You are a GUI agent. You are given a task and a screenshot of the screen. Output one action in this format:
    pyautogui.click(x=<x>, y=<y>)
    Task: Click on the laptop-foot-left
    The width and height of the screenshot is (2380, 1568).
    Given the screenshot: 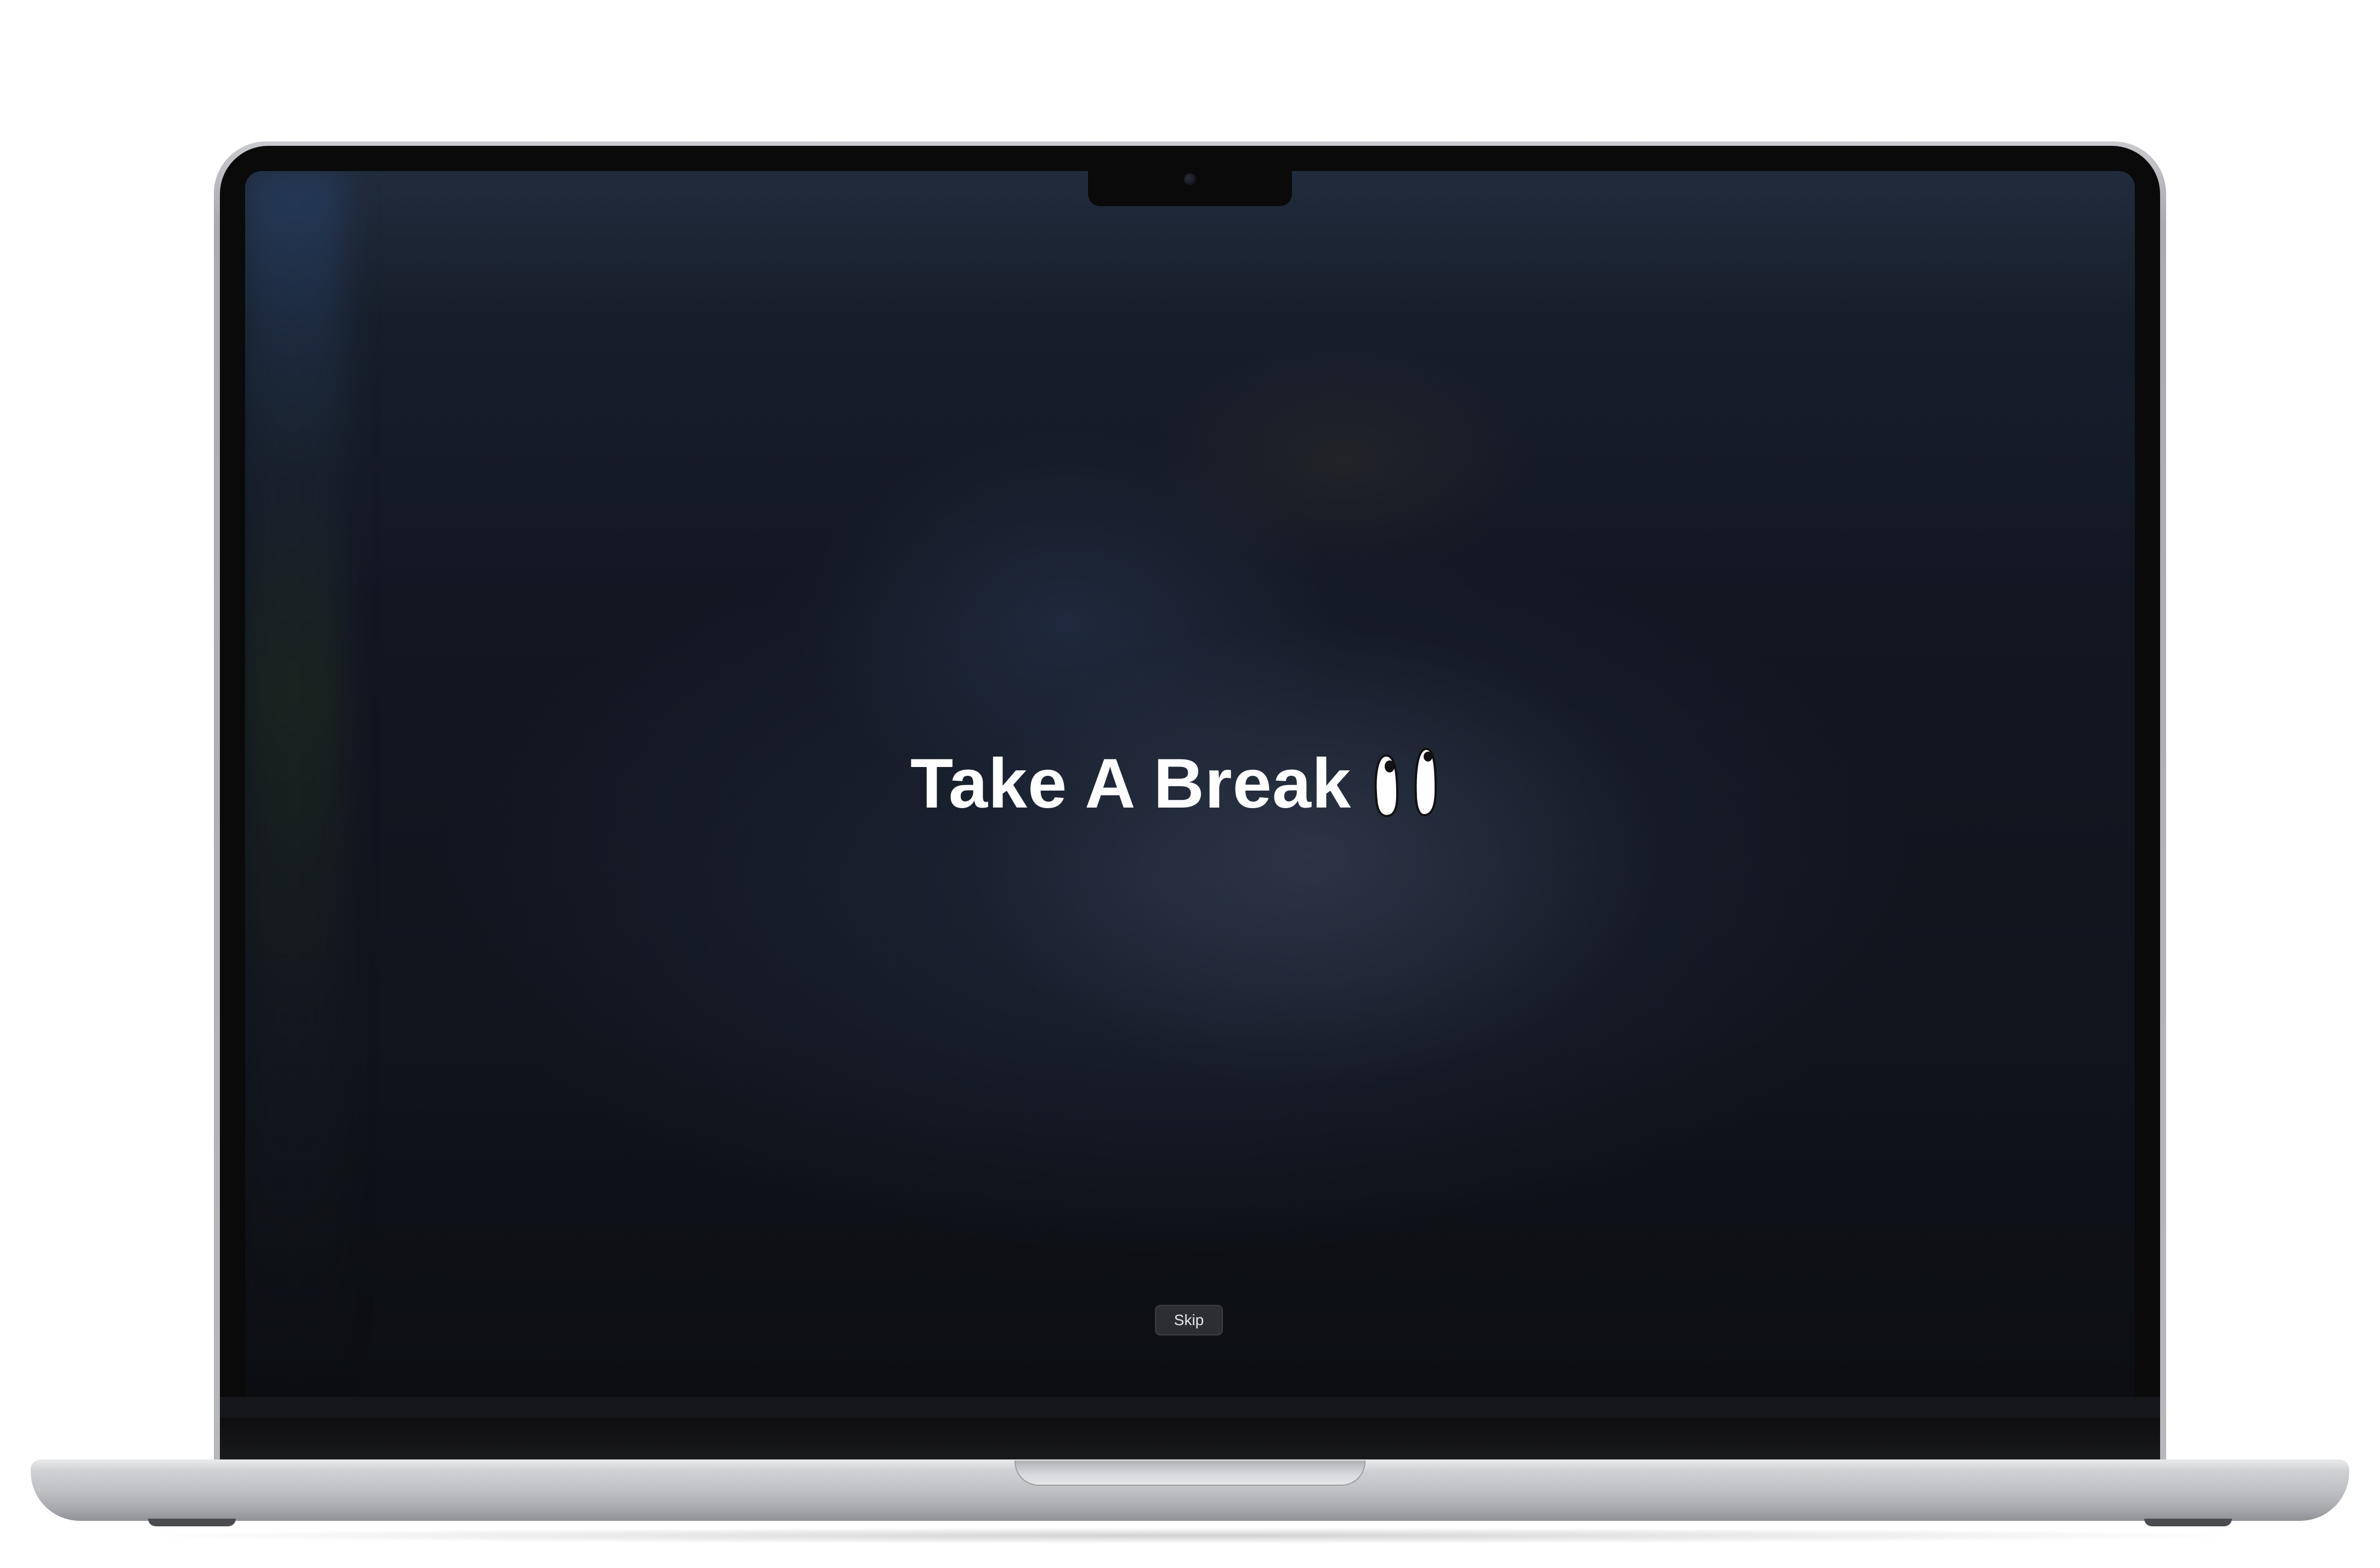 What is the action you would take?
    pyautogui.click(x=192, y=1522)
    